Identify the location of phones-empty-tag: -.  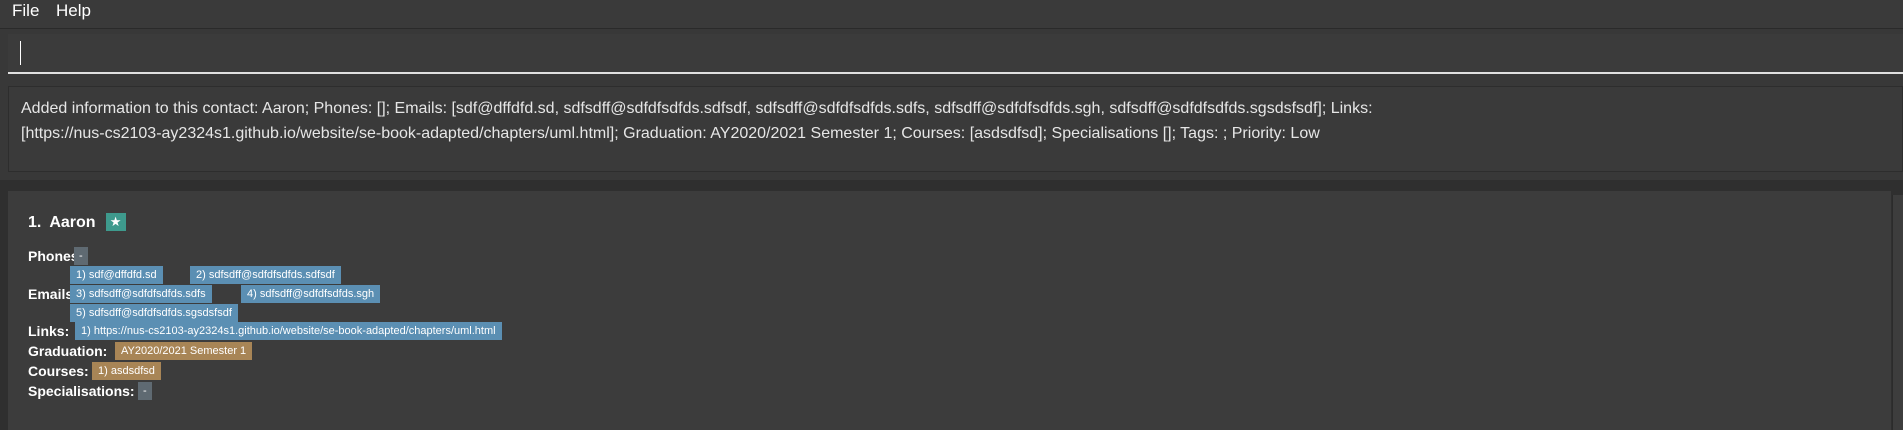
(81, 256).